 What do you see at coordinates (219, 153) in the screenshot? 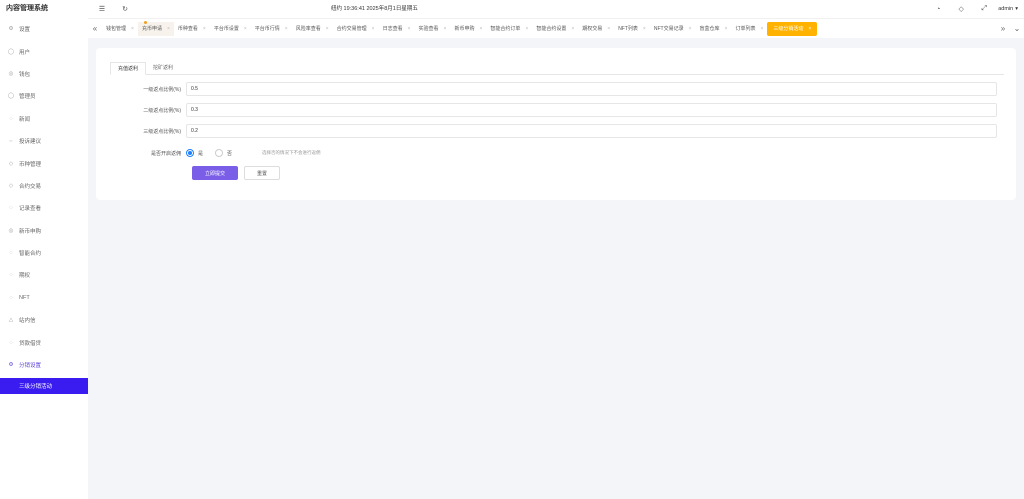
I see `radio-no-circle` at bounding box center [219, 153].